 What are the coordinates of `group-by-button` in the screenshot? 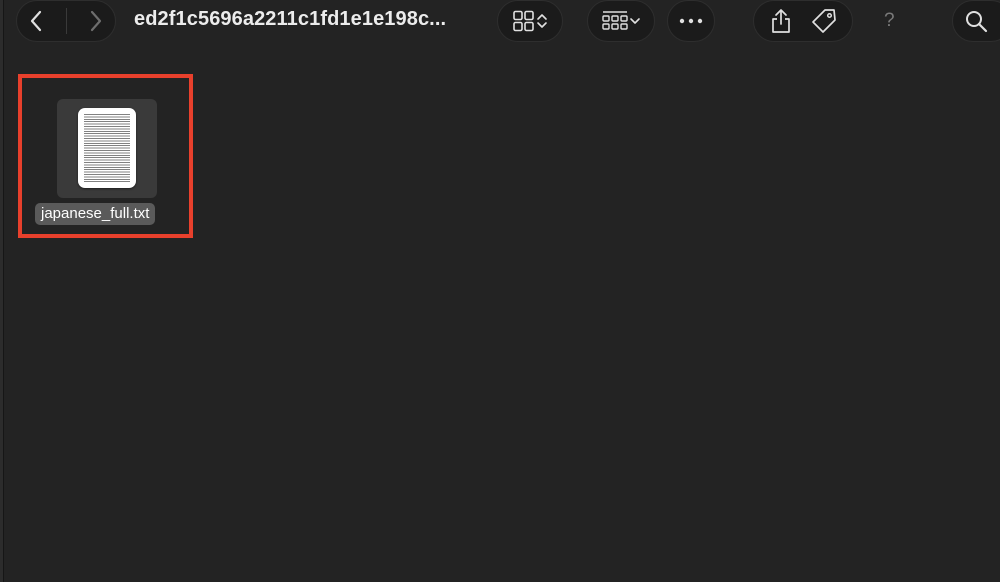 It's located at (621, 21).